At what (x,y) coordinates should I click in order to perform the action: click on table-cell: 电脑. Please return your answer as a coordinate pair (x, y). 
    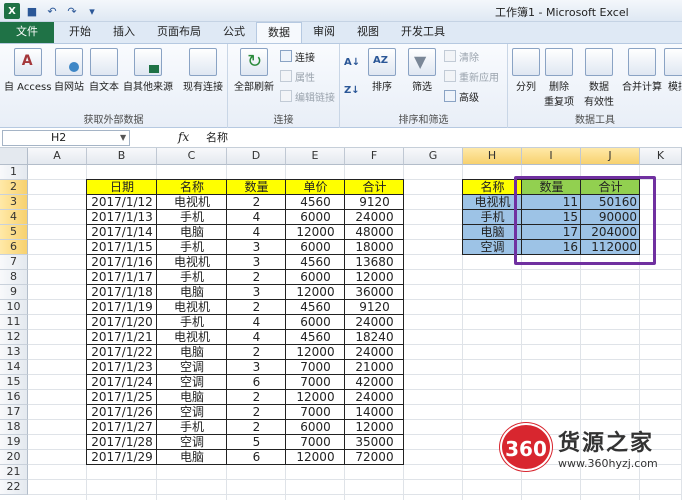
    Looking at the image, I should click on (192, 292).